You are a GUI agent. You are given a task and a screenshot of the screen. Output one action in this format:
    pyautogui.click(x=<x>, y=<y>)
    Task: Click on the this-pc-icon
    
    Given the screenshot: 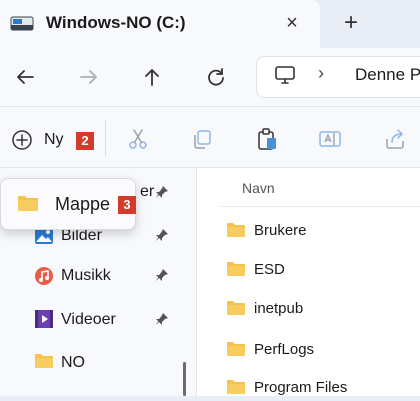 What is the action you would take?
    pyautogui.click(x=285, y=75)
    